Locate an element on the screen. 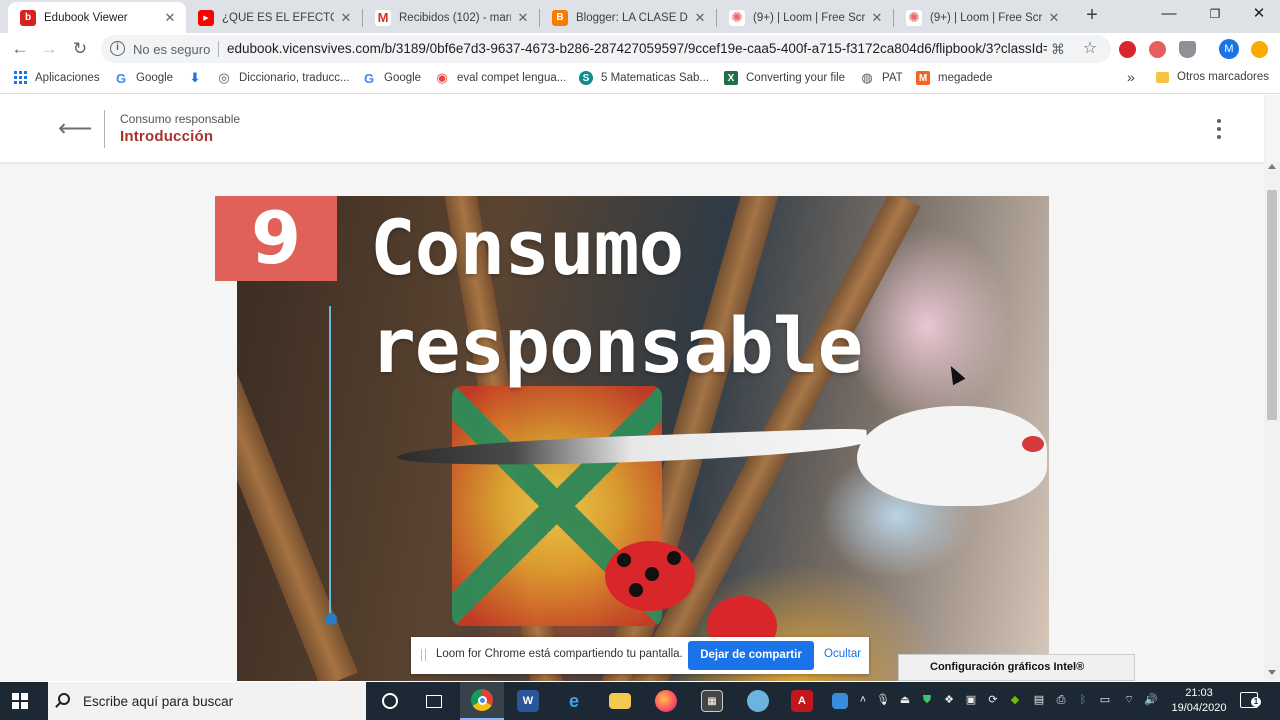 The image size is (1280, 720). edge-icon: e is located at coordinates (574, 701).